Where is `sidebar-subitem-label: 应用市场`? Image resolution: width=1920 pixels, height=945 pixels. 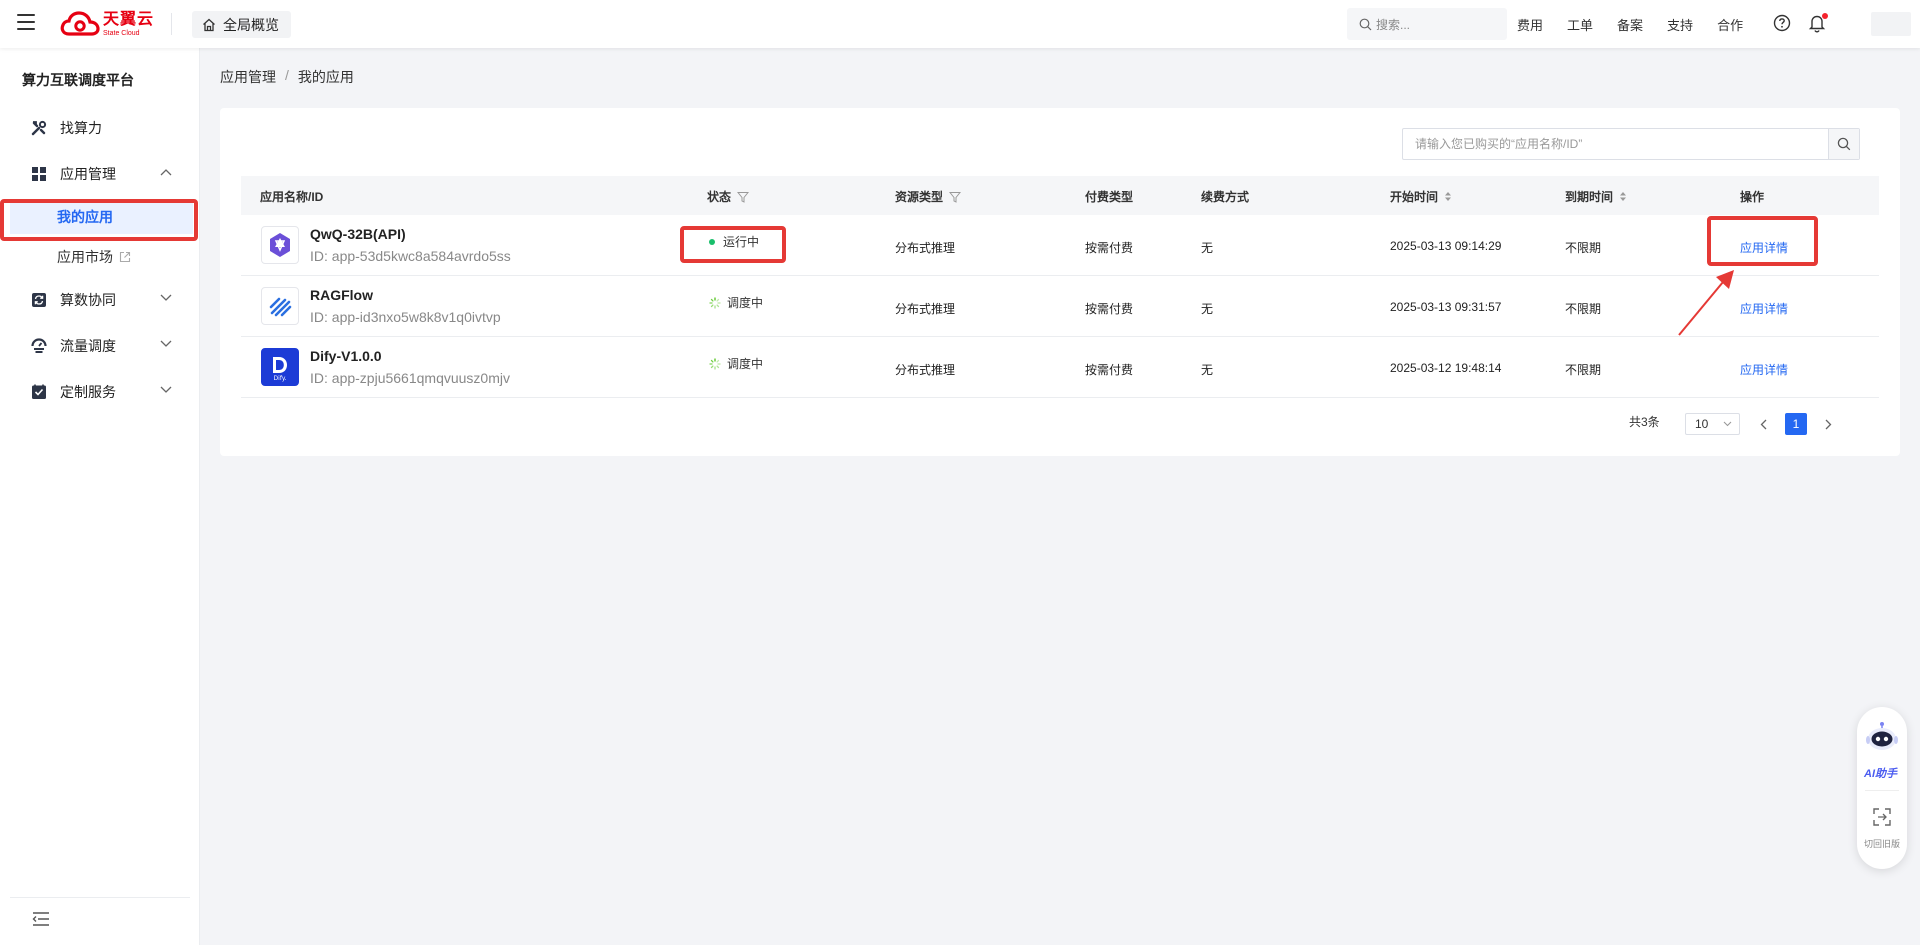
sidebar-subitem-label: 应用市场 is located at coordinates (85, 257).